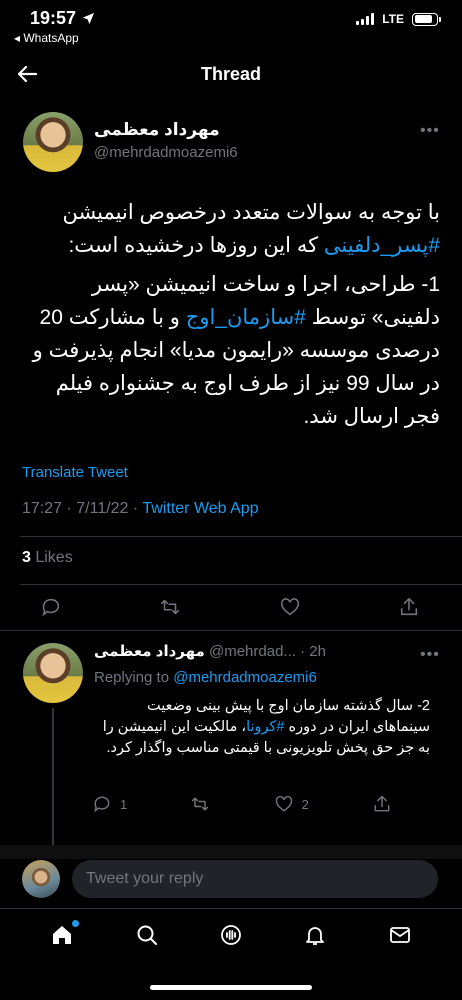  What do you see at coordinates (251, 212) in the screenshot?
I see `tweet-text-segment: با توجه به سوالات متعدد درخصوص انیمیشن` at bounding box center [251, 212].